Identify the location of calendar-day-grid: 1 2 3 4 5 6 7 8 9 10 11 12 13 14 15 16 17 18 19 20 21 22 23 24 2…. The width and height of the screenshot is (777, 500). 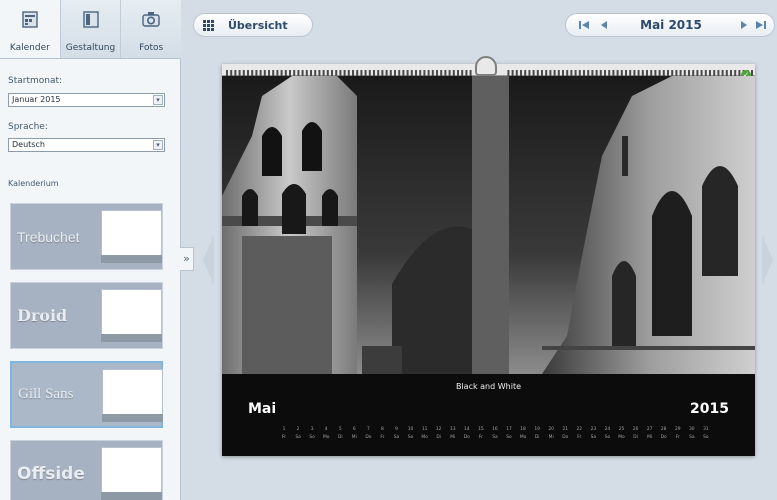
(495, 435).